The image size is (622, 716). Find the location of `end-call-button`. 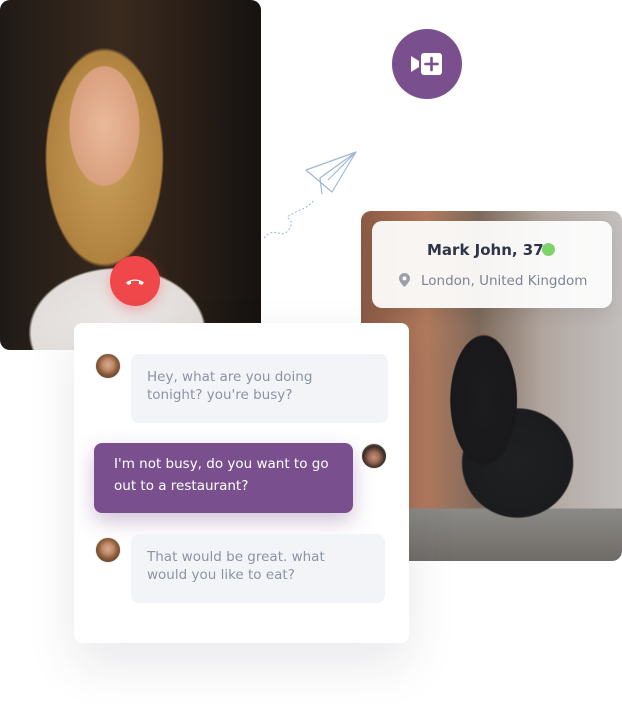

end-call-button is located at coordinates (135, 281).